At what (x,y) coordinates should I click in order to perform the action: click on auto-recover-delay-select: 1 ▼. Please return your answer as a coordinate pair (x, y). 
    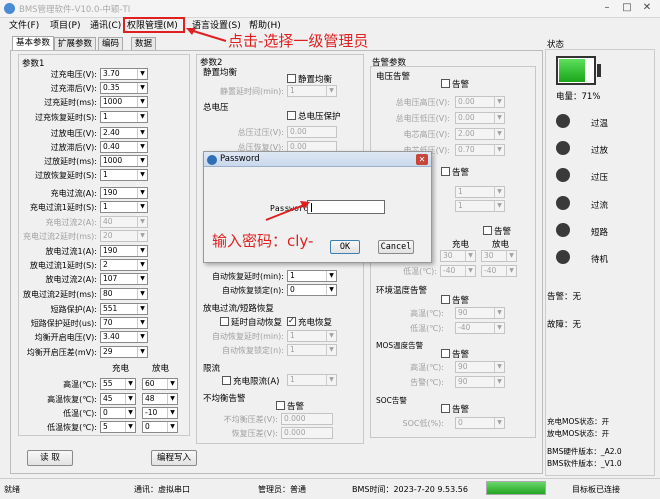
    Looking at the image, I should click on (312, 276).